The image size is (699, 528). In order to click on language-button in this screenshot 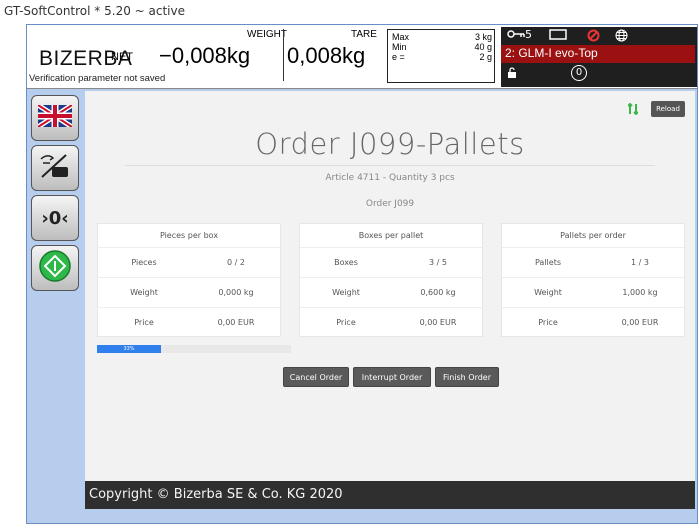, I will do `click(55, 118)`.